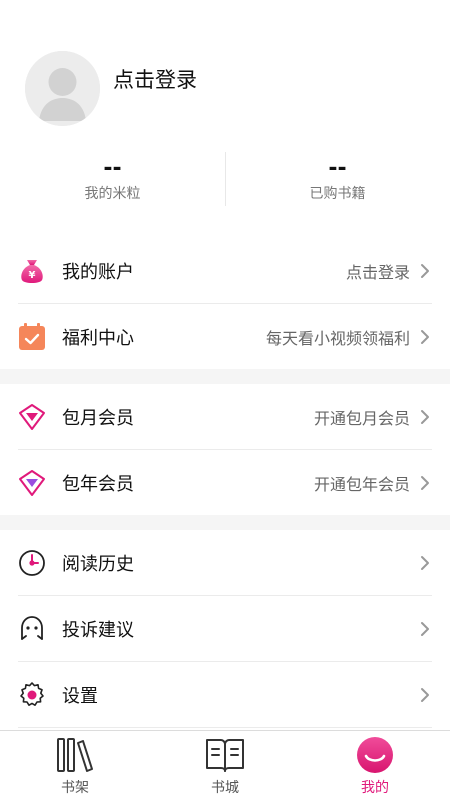 The height and width of the screenshot is (800, 450). I want to click on menu-item-hint: 开通包月会员, so click(361, 418).